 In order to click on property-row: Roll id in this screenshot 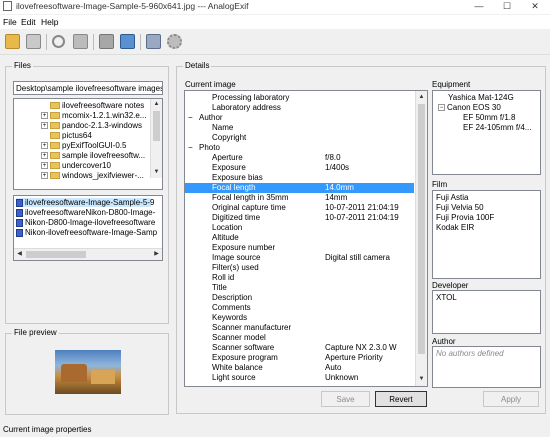, I will do `click(299, 278)`.